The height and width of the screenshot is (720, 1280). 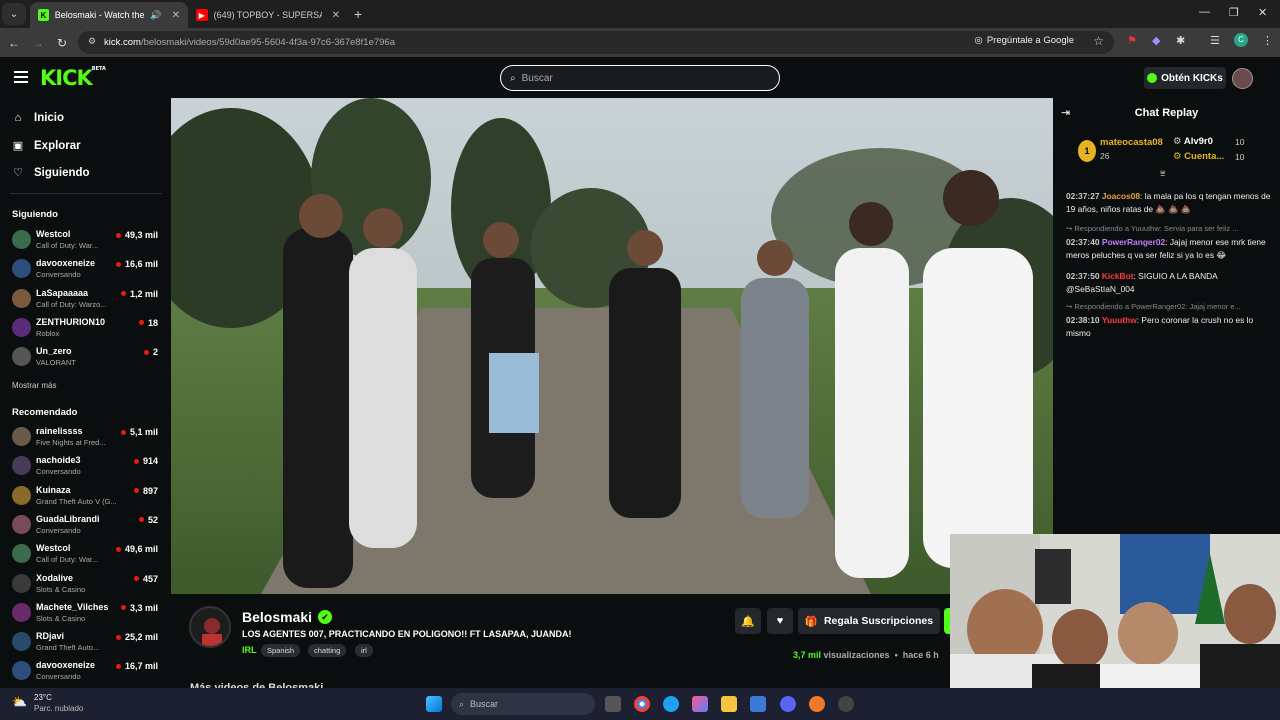 What do you see at coordinates (1024, 40) in the screenshot?
I see `ask-google-button: ◎ Pregúntale a Google` at bounding box center [1024, 40].